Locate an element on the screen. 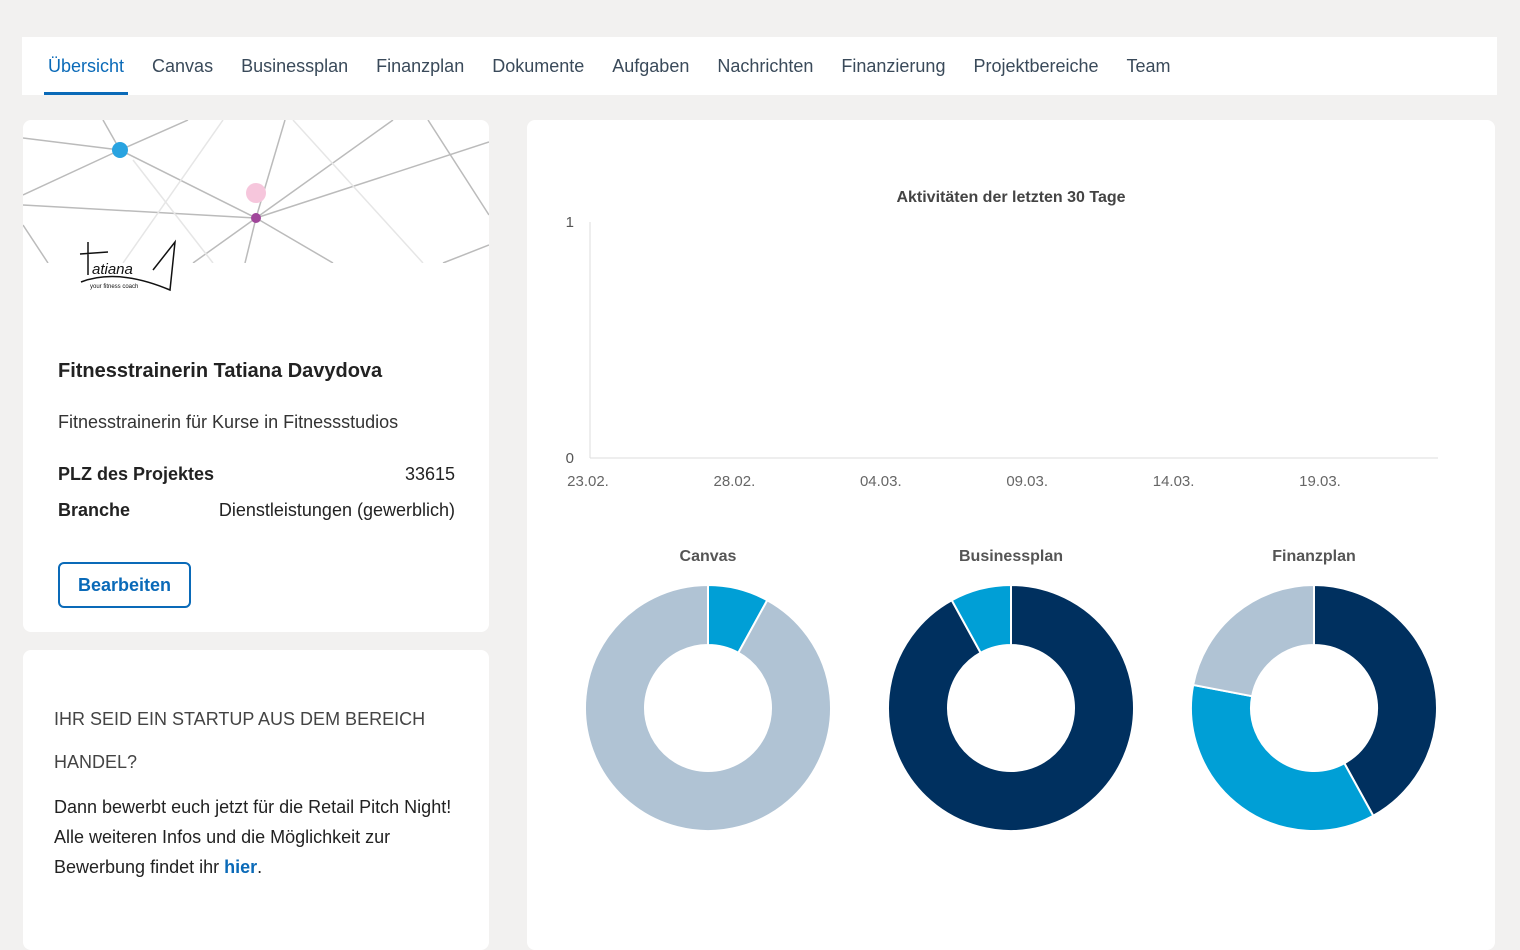 The image size is (1520, 950). tab-nachrichten: Nachrichten is located at coordinates (765, 66).